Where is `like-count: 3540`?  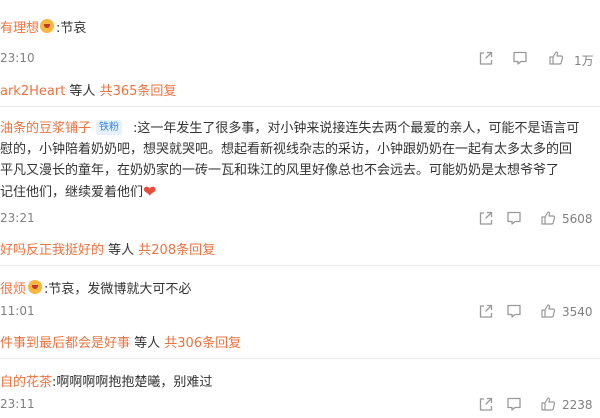
like-count: 3540 is located at coordinates (577, 312).